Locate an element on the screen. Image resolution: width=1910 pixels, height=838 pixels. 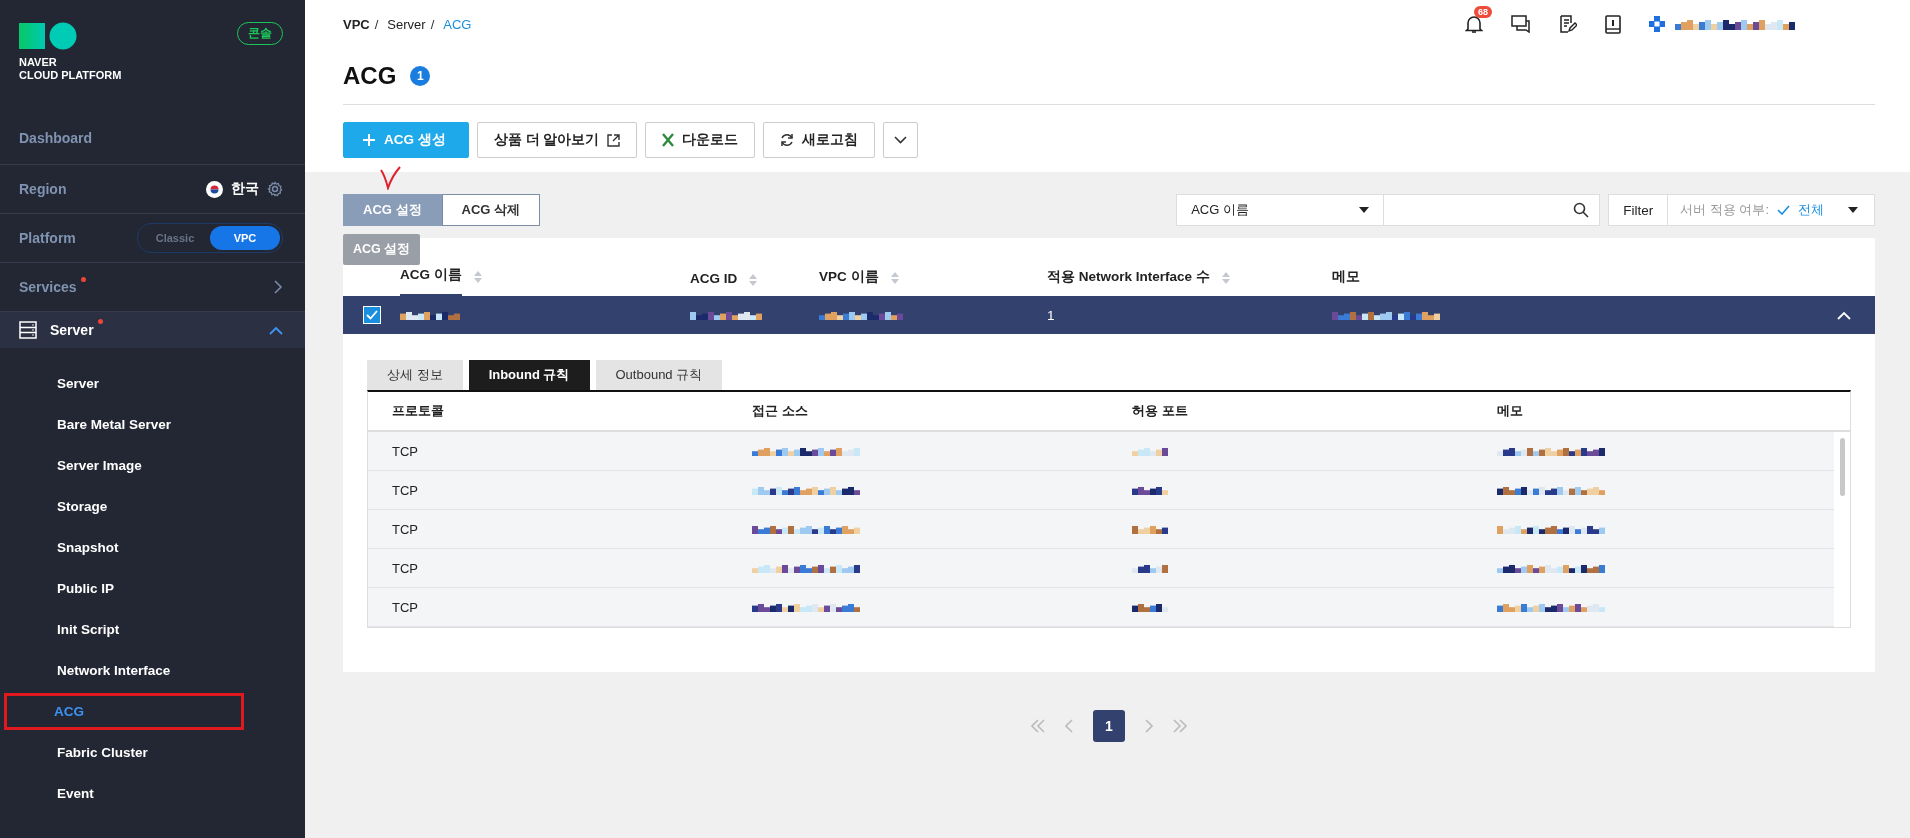
section-title: Server is located at coordinates (72, 330).